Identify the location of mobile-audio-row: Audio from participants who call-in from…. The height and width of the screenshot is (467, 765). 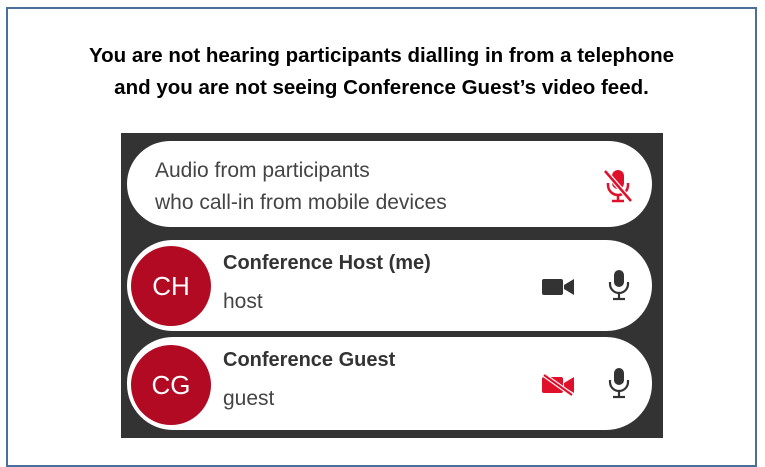
(389, 184).